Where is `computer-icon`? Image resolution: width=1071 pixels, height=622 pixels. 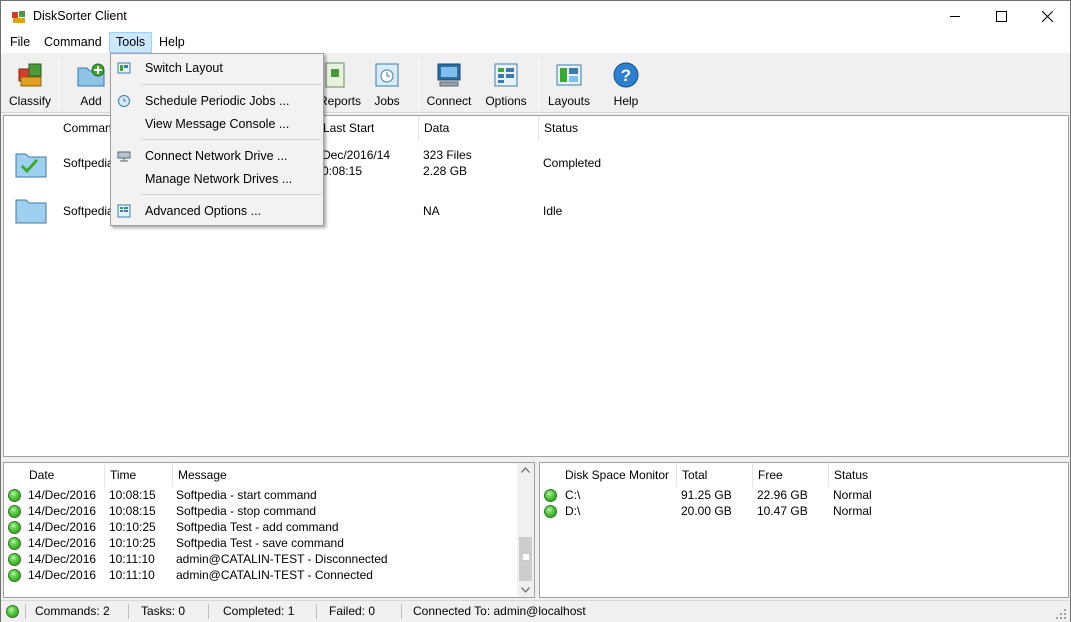
computer-icon is located at coordinates (449, 75).